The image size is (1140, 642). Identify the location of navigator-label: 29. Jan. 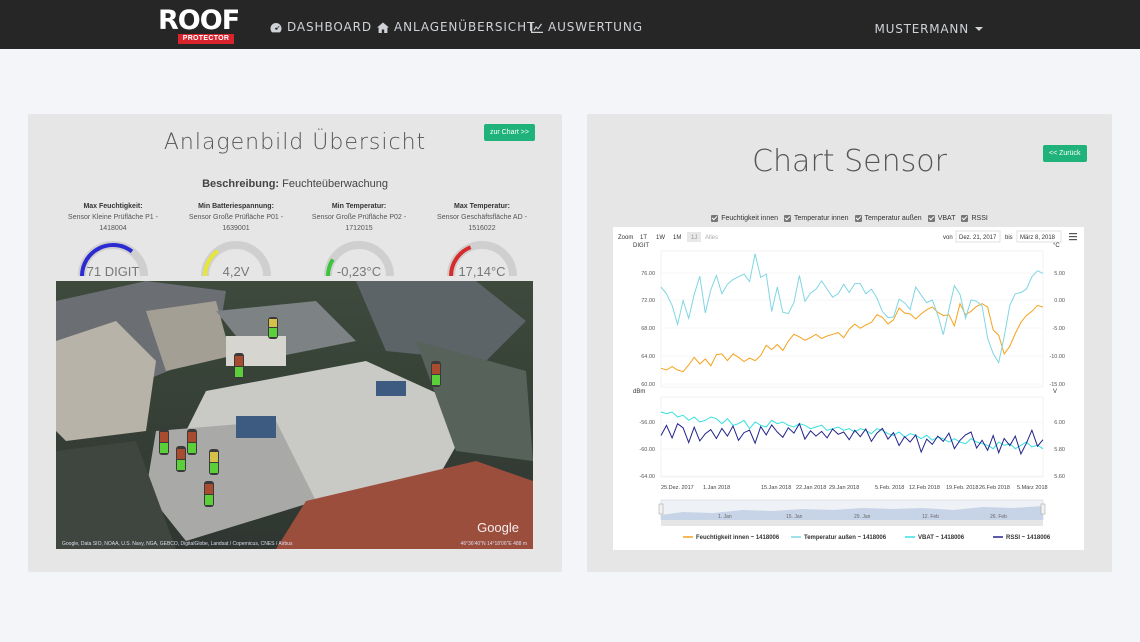
(862, 517).